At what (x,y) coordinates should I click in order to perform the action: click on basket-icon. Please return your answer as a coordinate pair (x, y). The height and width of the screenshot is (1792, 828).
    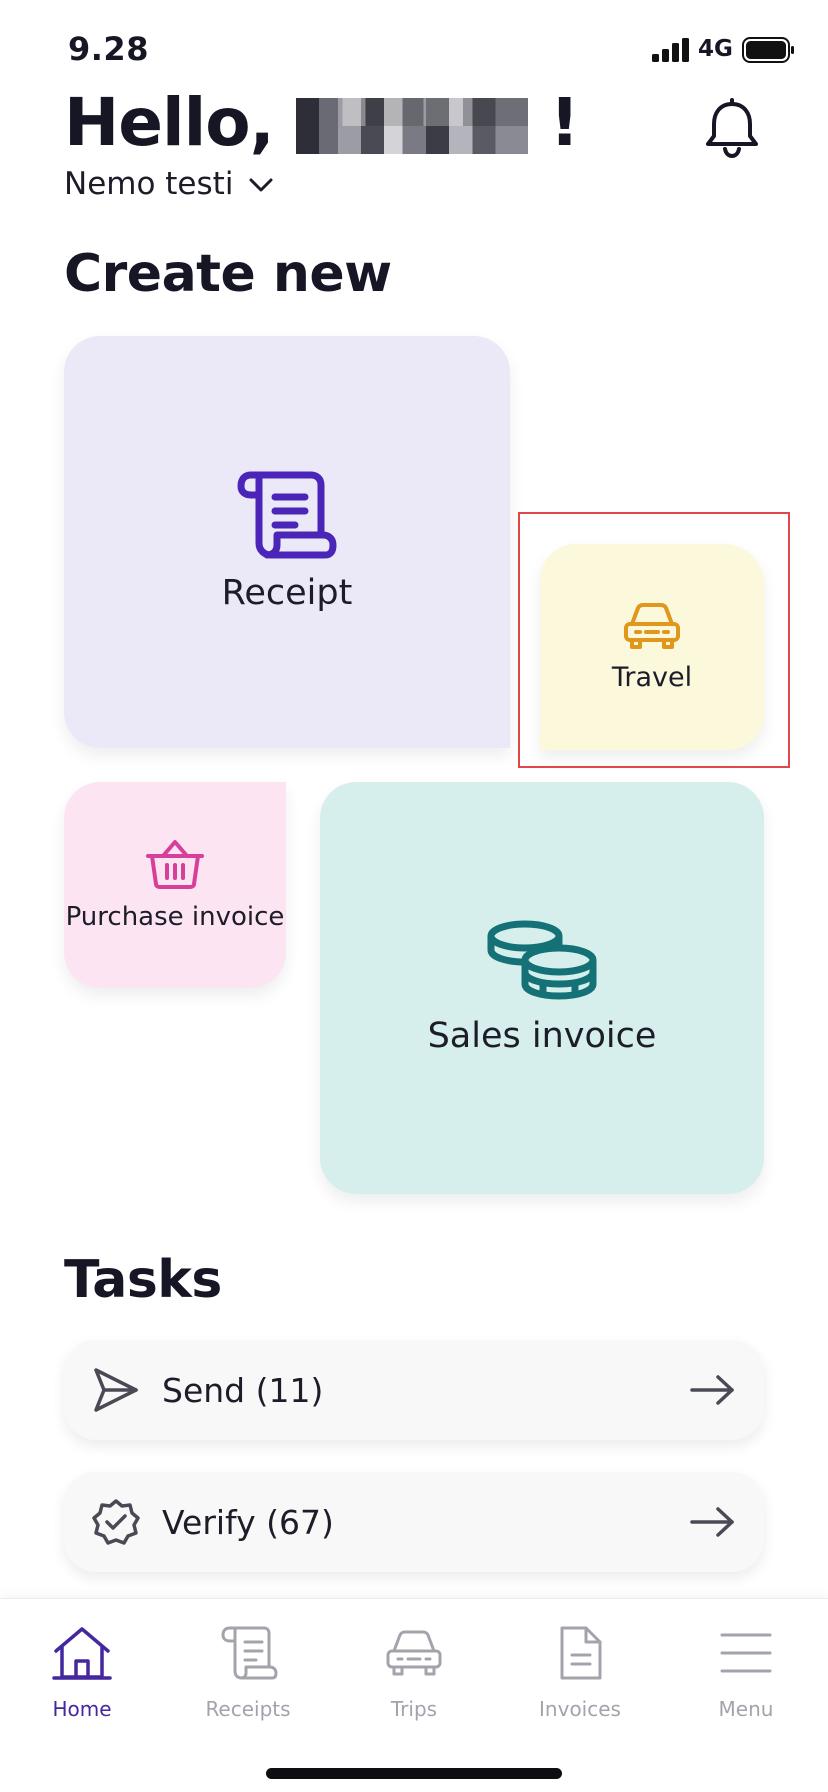
    Looking at the image, I should click on (175, 864).